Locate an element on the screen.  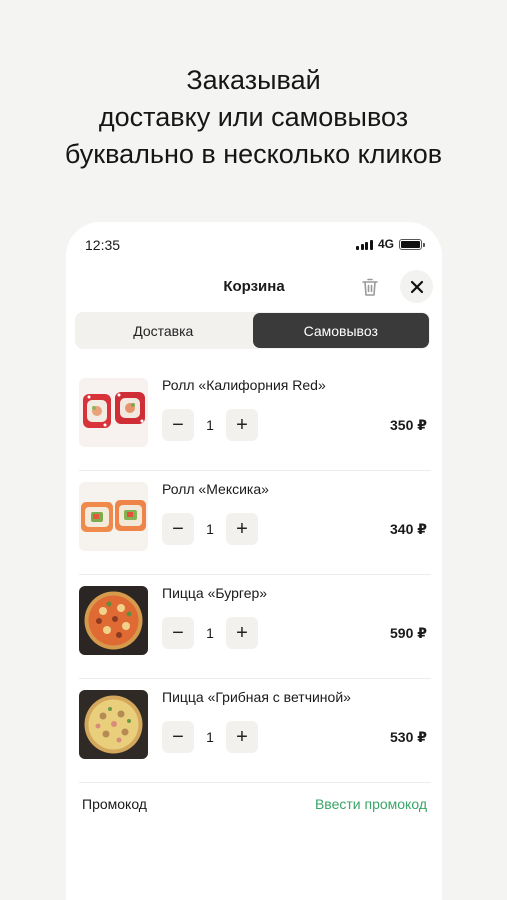
headline-line-1: Заказывай is located at coordinates (253, 80).